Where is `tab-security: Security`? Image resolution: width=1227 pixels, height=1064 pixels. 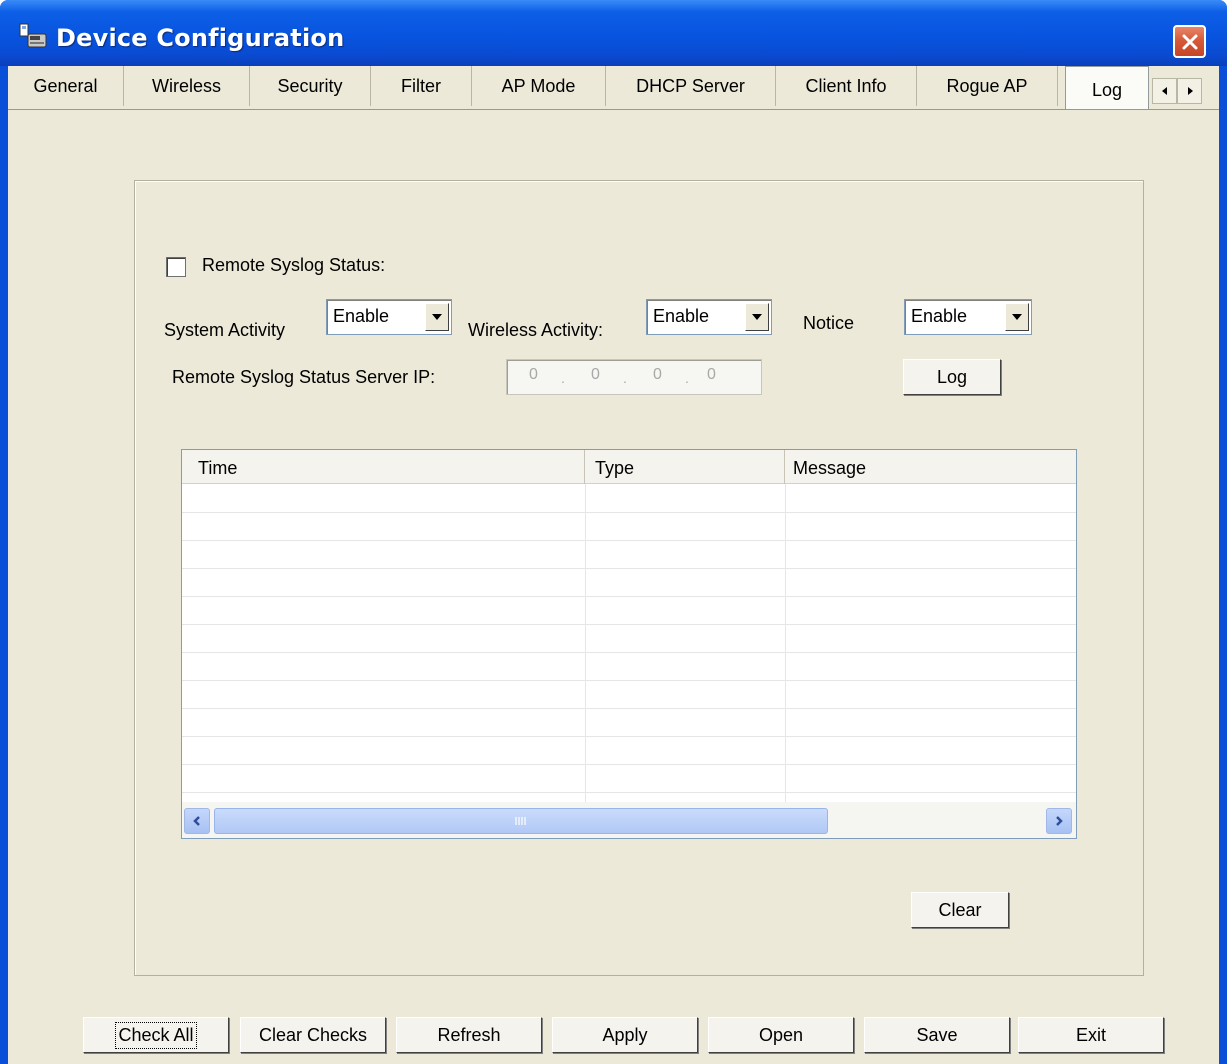
tab-security: Security is located at coordinates (310, 86).